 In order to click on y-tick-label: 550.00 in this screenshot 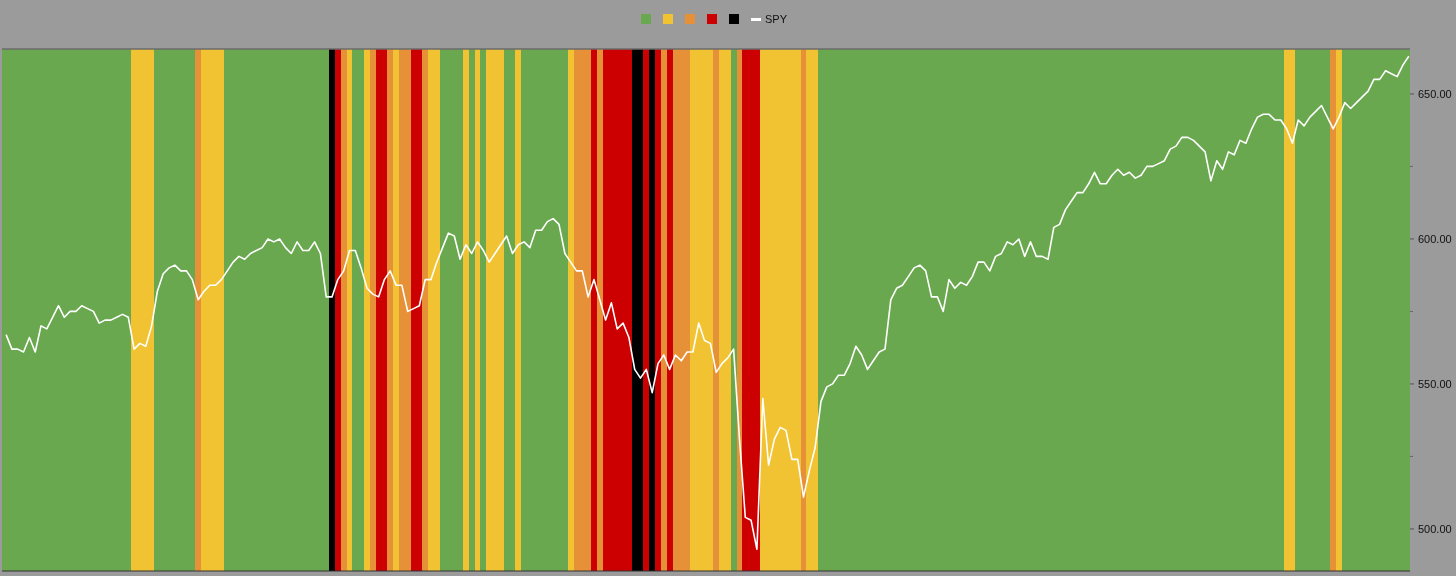, I will do `click(1435, 383)`.